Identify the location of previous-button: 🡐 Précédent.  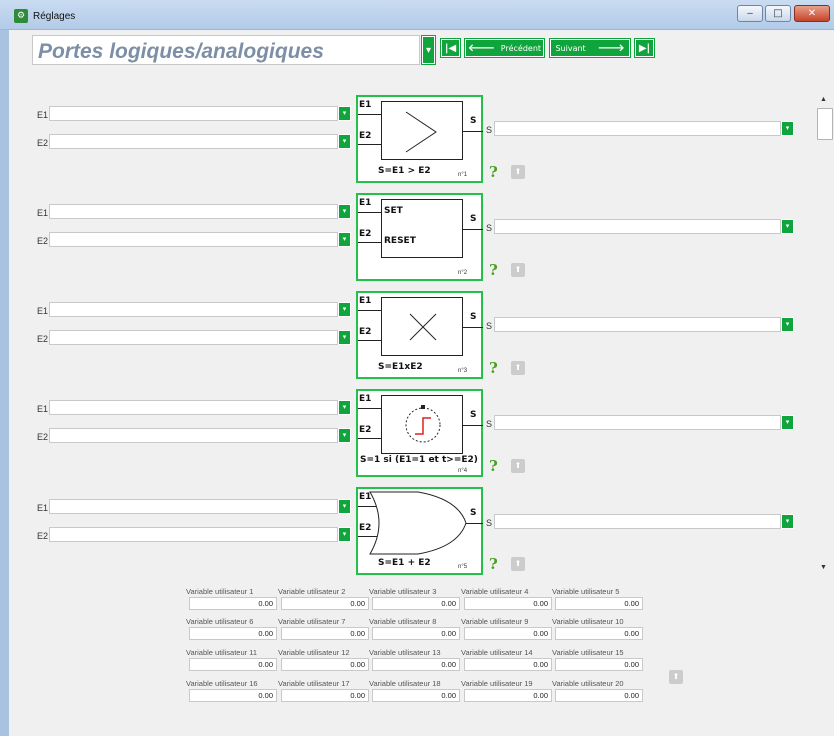
(504, 48).